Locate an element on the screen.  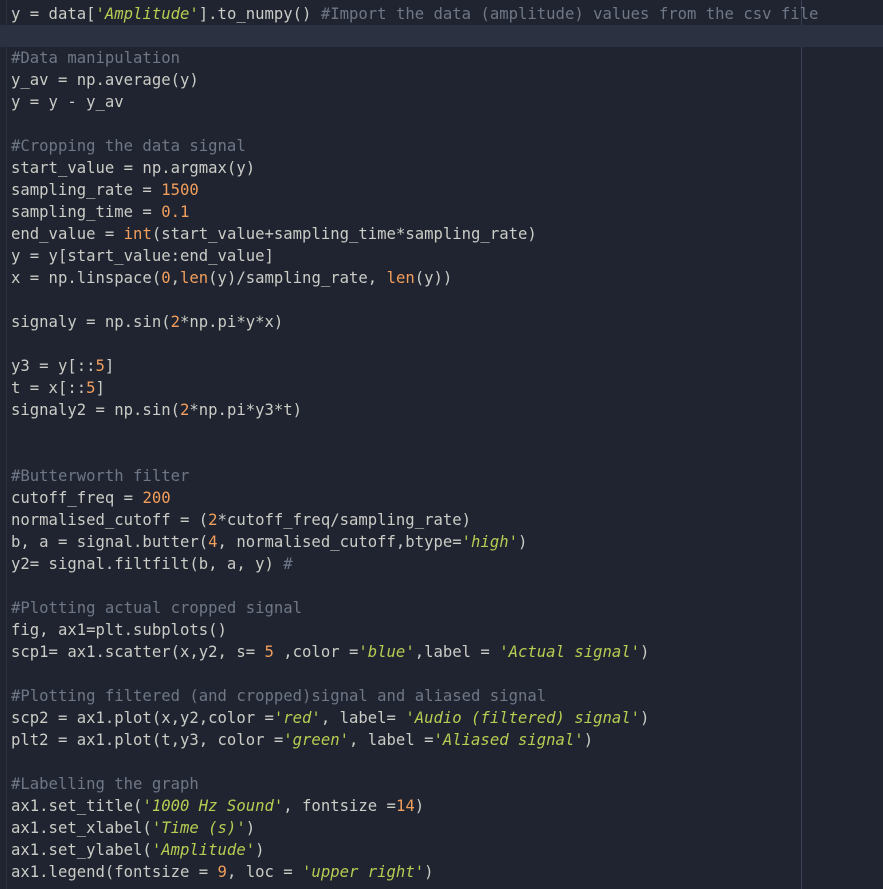
code-line: #Butterworth filter is located at coordinates (447, 476).